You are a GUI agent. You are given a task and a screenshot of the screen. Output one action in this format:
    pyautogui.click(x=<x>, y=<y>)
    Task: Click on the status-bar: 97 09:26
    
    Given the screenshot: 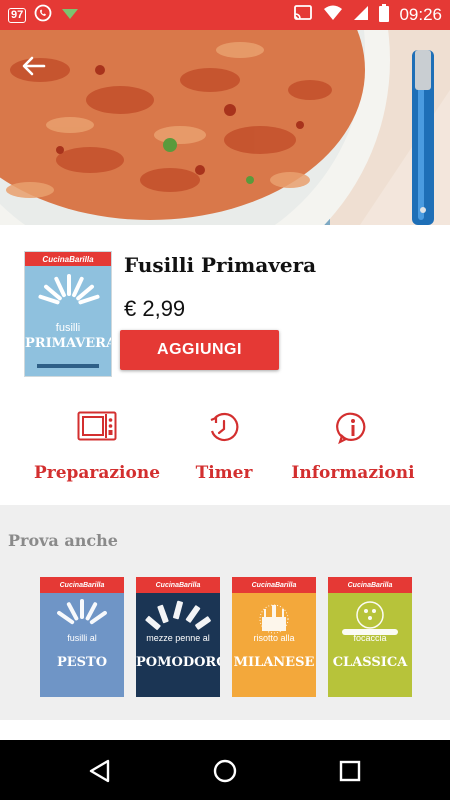 What is the action you would take?
    pyautogui.click(x=225, y=15)
    